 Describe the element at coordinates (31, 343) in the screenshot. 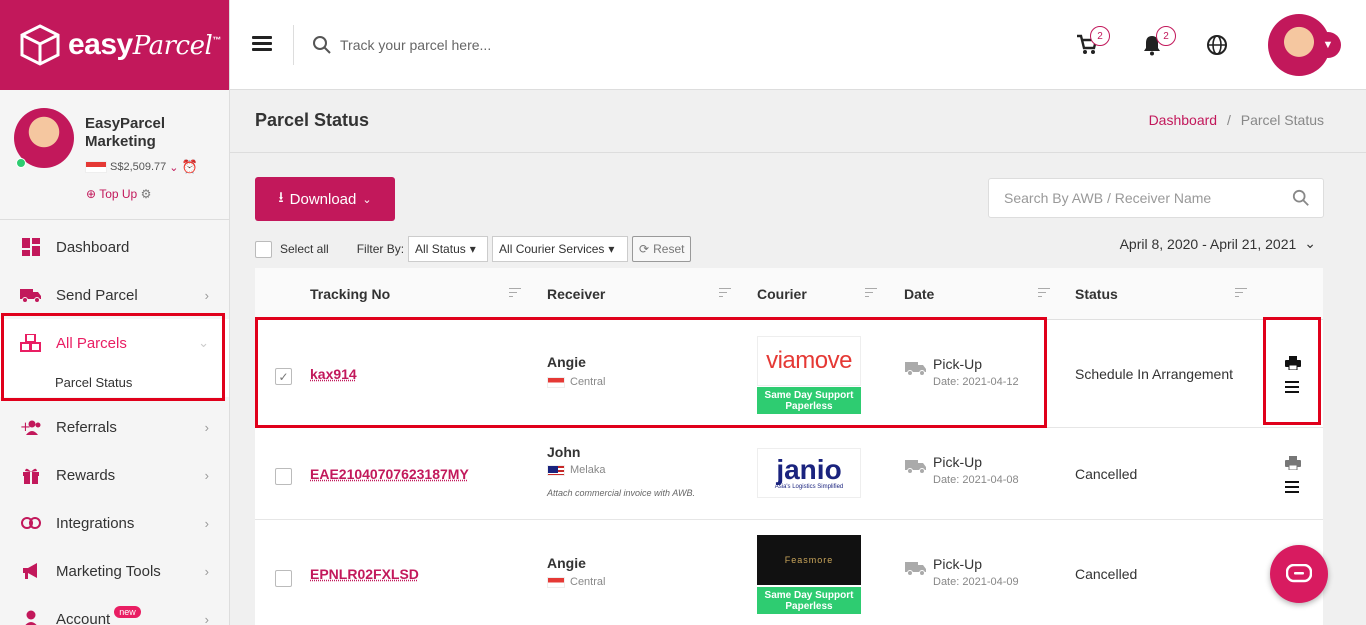

I see `boxes-icon` at that location.